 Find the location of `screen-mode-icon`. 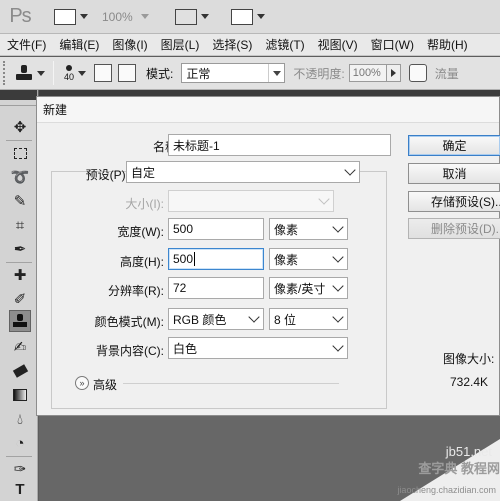

screen-mode-icon is located at coordinates (241, 16).